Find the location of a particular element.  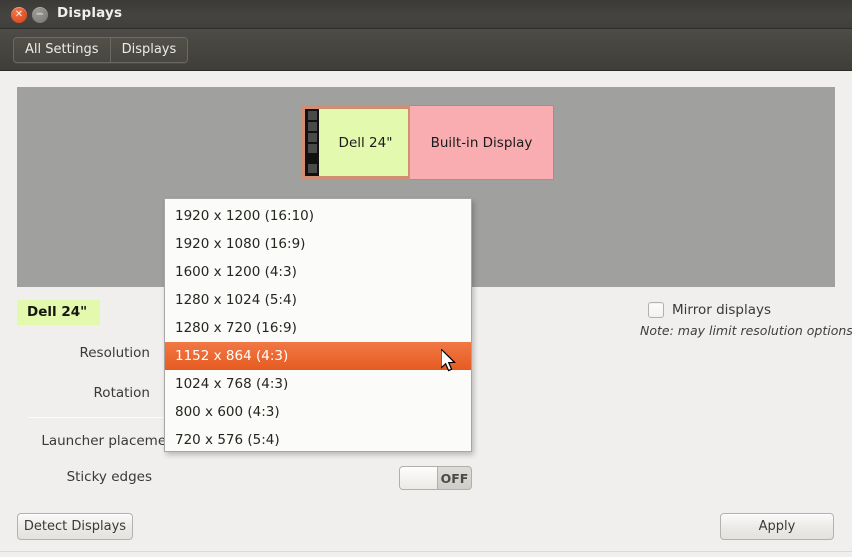

toolbar-button-group: All Settings Displays is located at coordinates (101, 50).